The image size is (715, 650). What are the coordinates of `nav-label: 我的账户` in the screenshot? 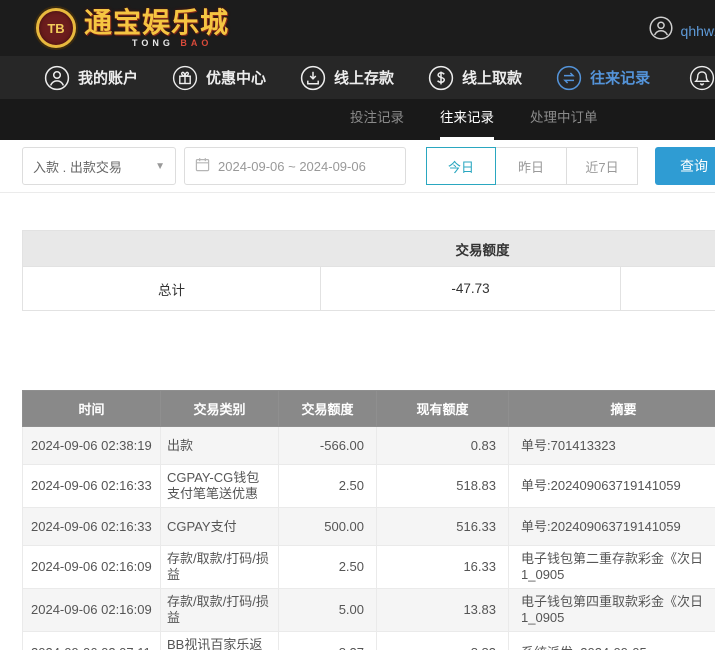 It's located at (108, 78).